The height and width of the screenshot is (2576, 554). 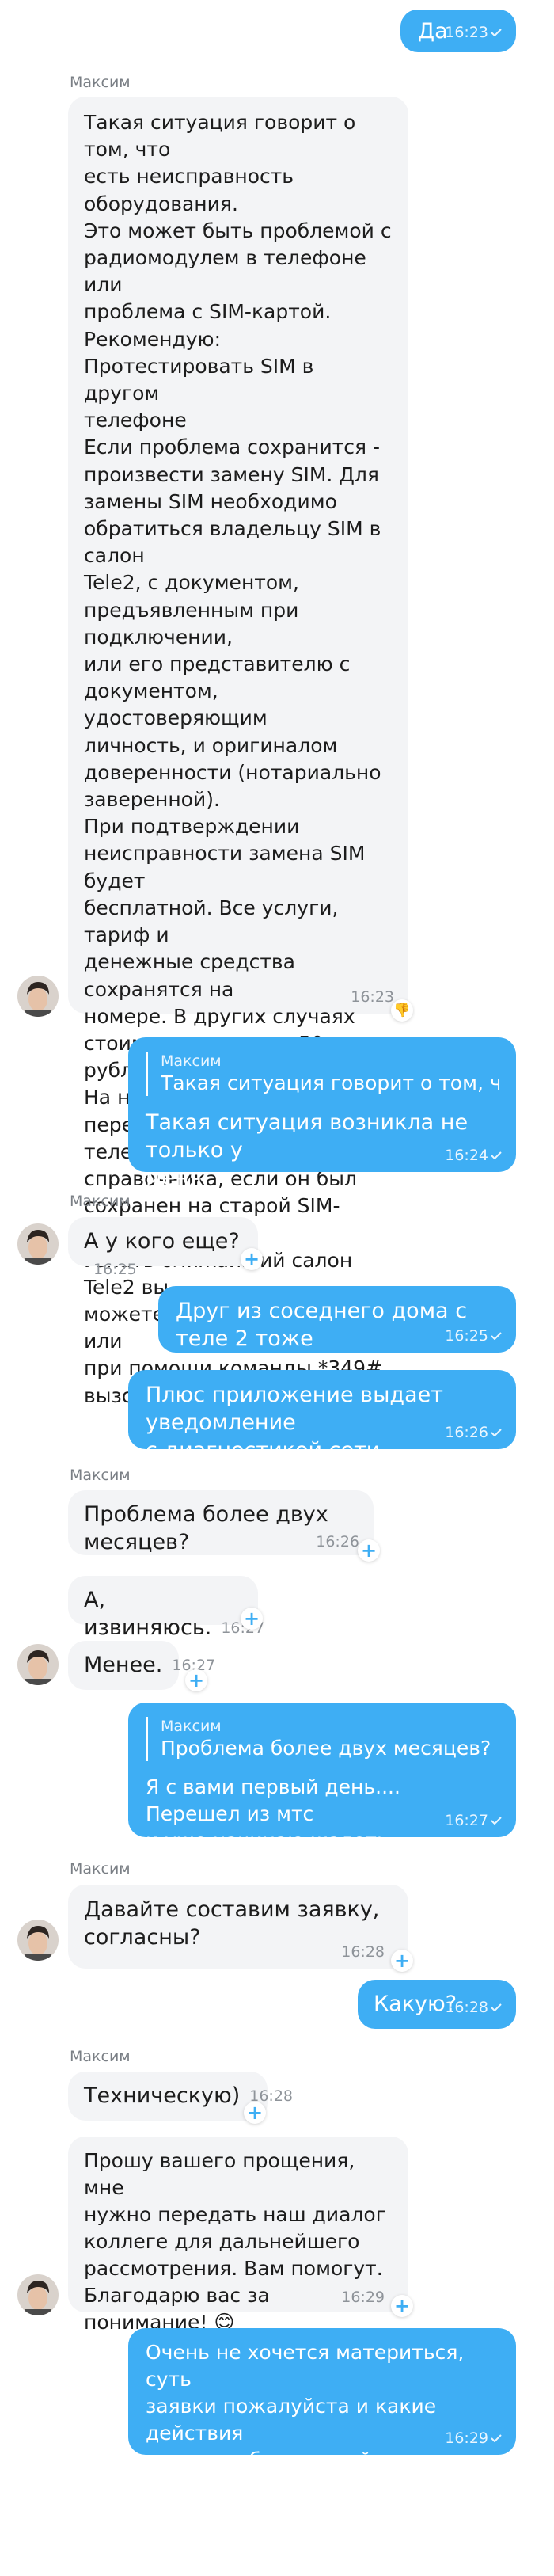 I want to click on incoming-message: Менее. 16:27, so click(x=141, y=1665).